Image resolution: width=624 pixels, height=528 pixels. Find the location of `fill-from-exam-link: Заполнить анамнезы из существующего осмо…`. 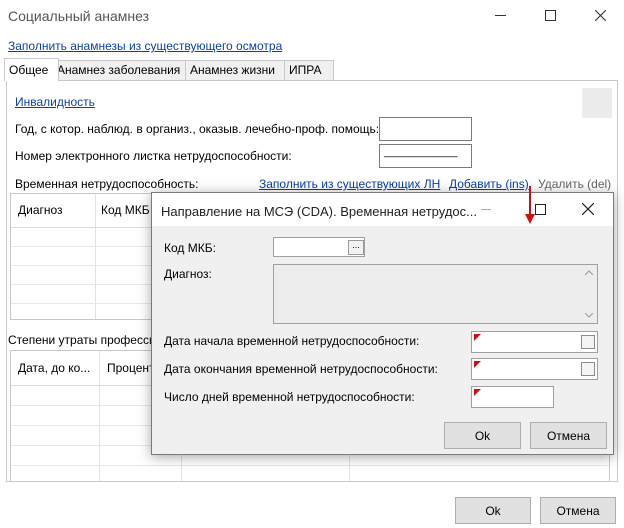

fill-from-exam-link: Заполнить анамнезы из существующего осмо… is located at coordinates (145, 46).